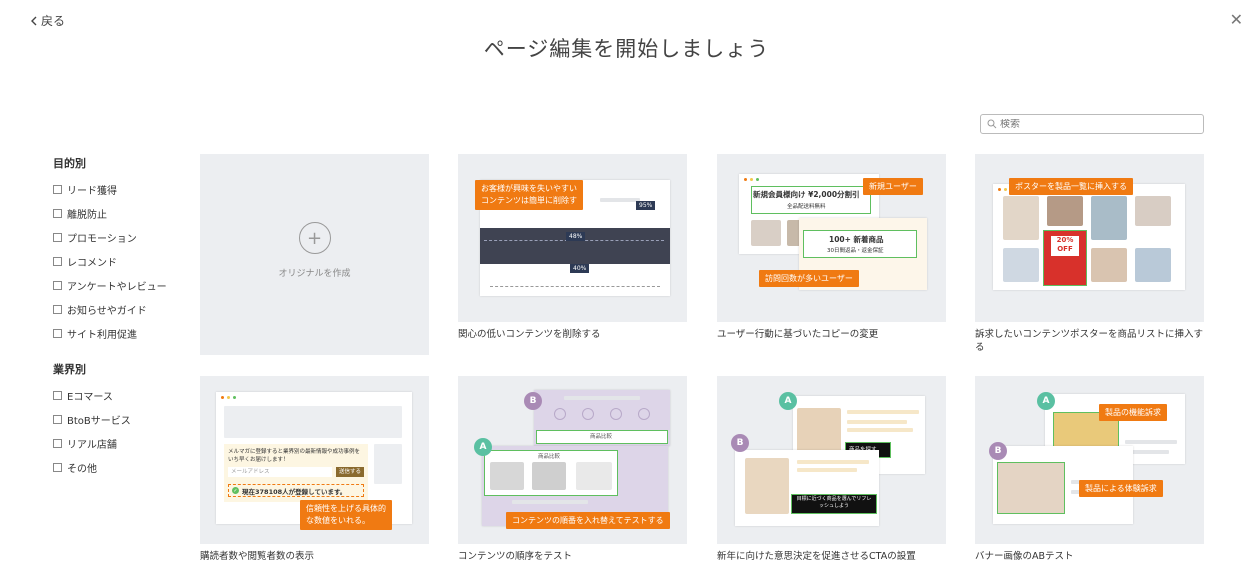 This screenshot has height=584, width=1253. What do you see at coordinates (118, 395) in the screenshot?
I see `filter-ecommerce: Eコマース` at bounding box center [118, 395].